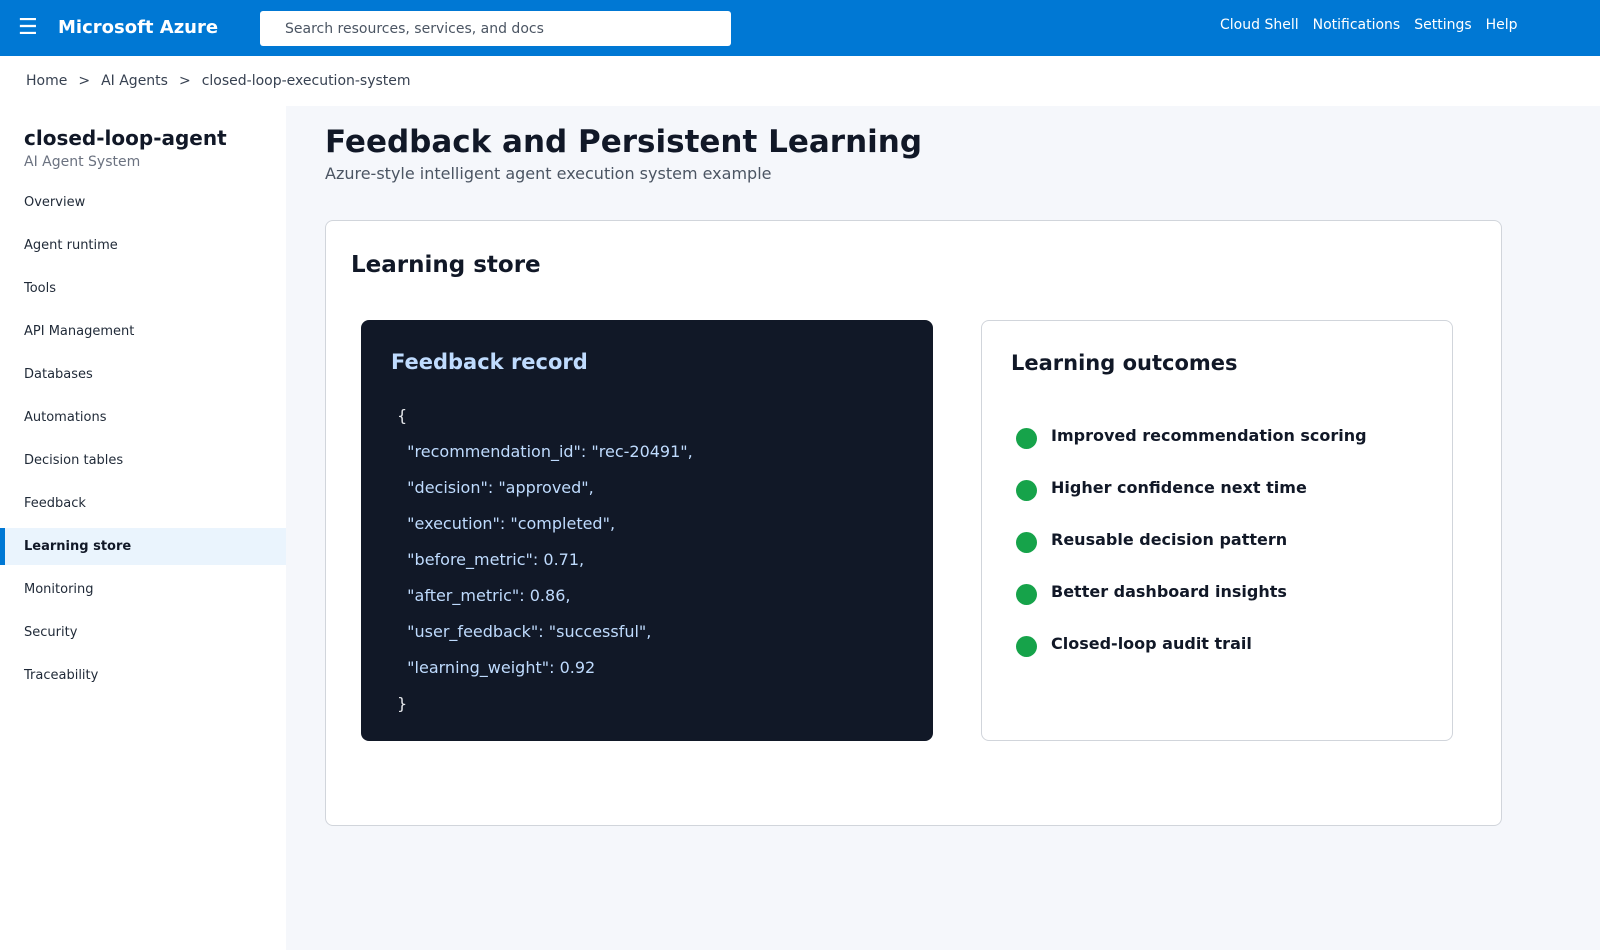 This screenshot has height=950, width=1600. What do you see at coordinates (28, 28) in the screenshot?
I see `menu-icon: ☰` at bounding box center [28, 28].